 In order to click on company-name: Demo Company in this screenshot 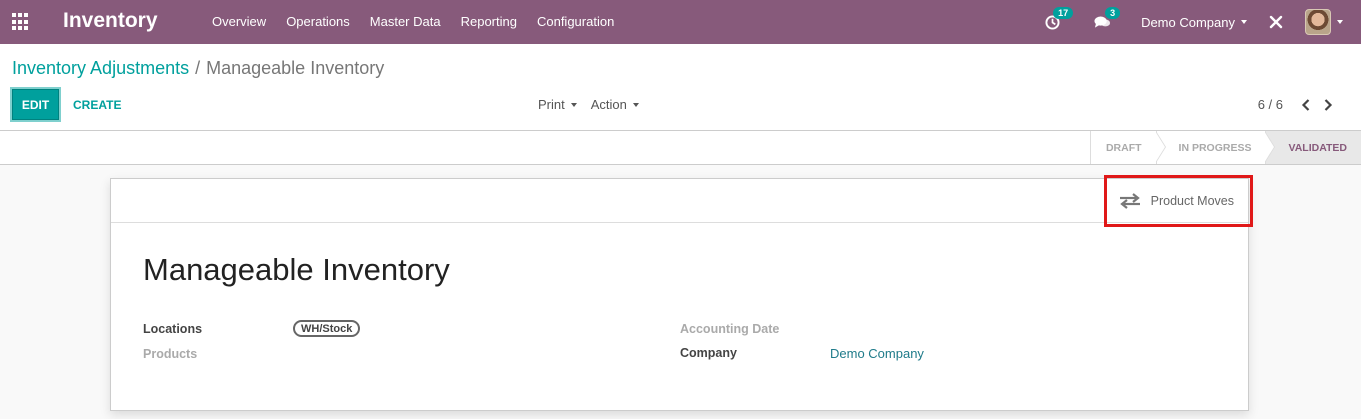, I will do `click(1188, 22)`.